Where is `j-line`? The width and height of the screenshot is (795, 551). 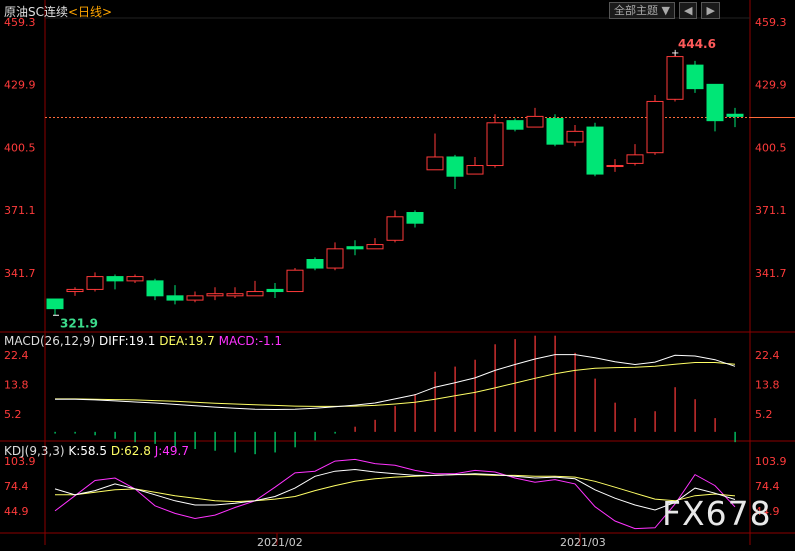 j-line is located at coordinates (395, 494).